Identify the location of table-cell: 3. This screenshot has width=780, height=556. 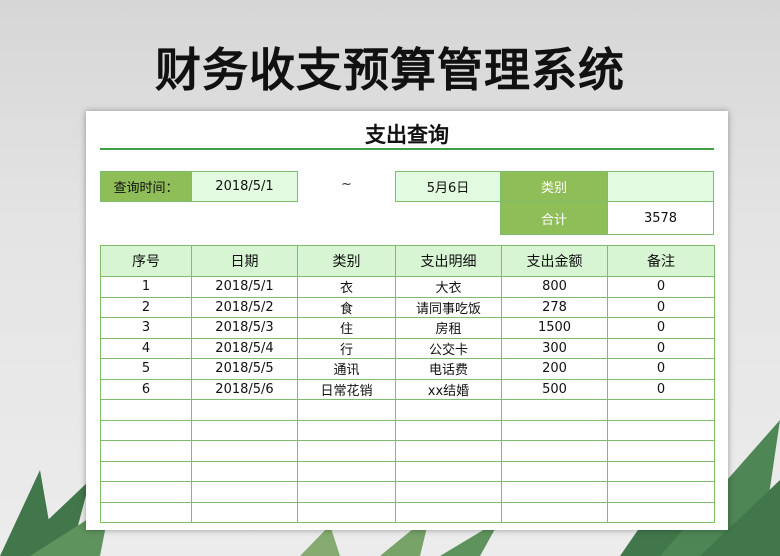
(146, 328).